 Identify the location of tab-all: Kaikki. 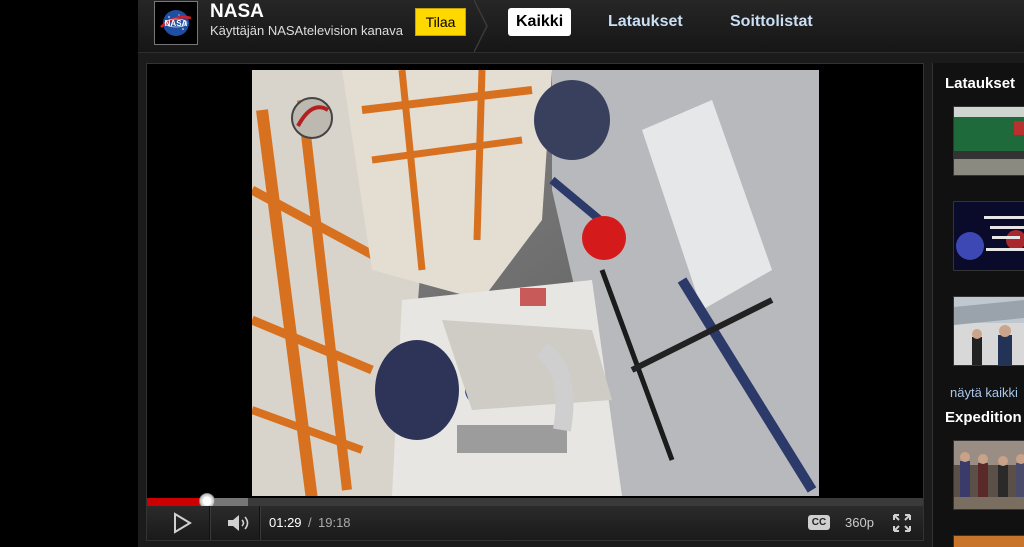
(540, 22).